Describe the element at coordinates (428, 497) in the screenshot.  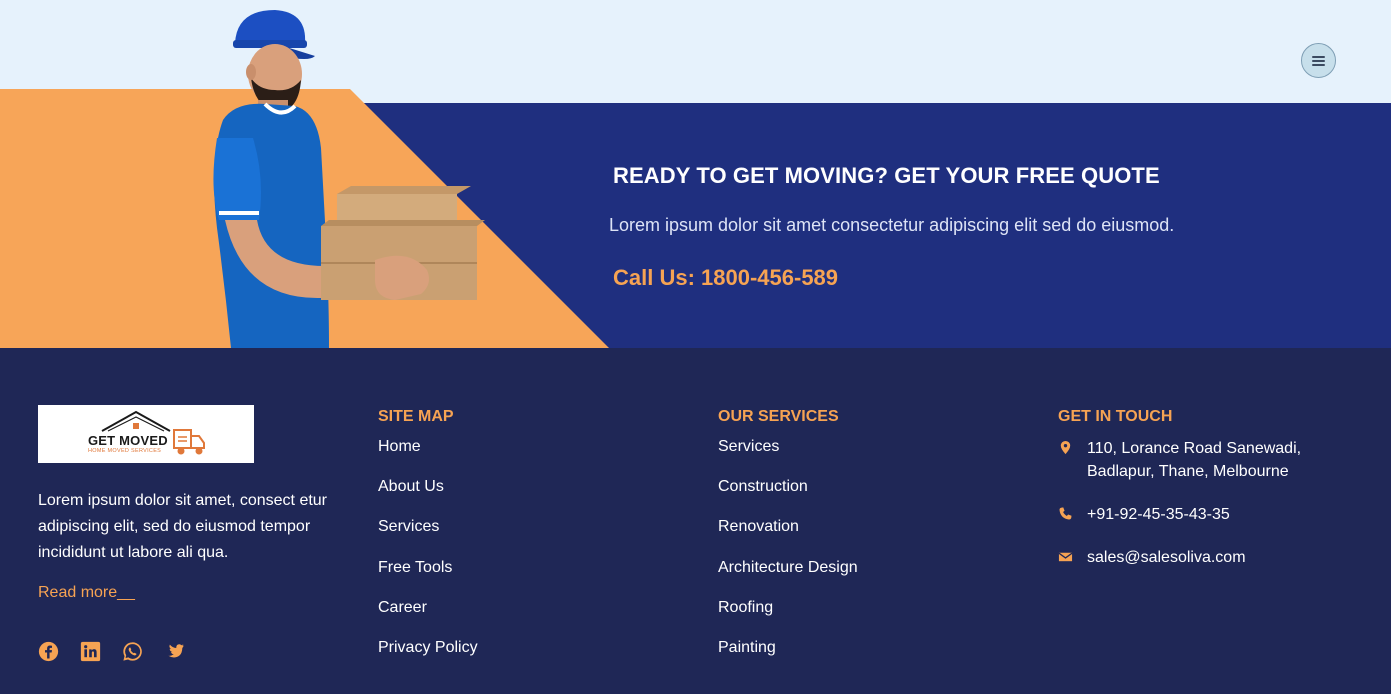
I see `sitemap-link-about-us: About Us` at that location.